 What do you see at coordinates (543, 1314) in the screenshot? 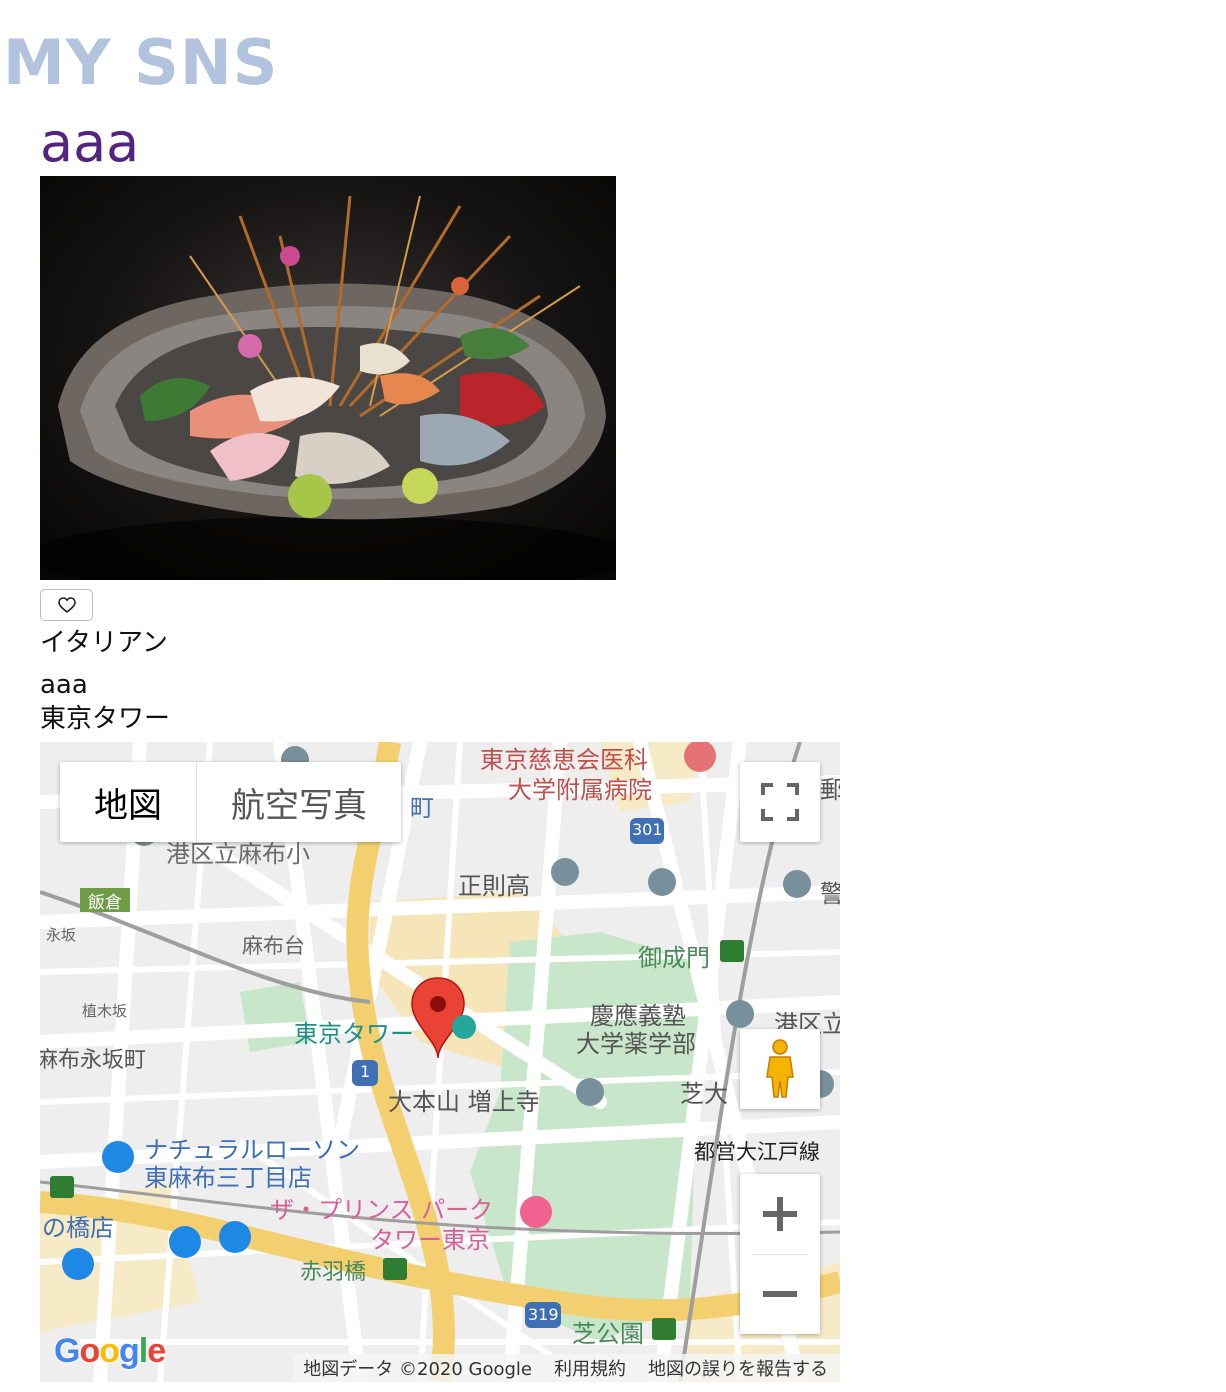
I see `map-label-route-319: 319` at bounding box center [543, 1314].